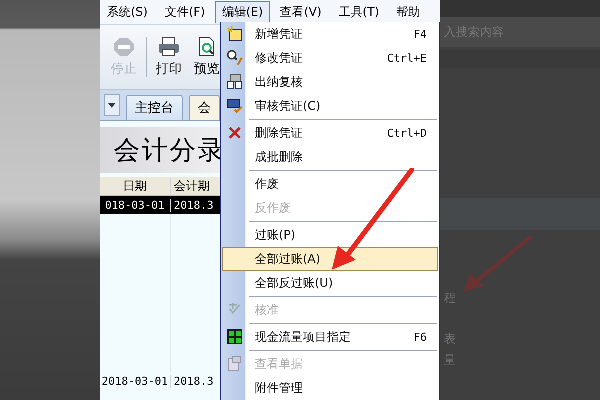 The height and width of the screenshot is (400, 600). Describe the element at coordinates (421, 34) in the screenshot. I see `shortcut-label: F4` at that location.